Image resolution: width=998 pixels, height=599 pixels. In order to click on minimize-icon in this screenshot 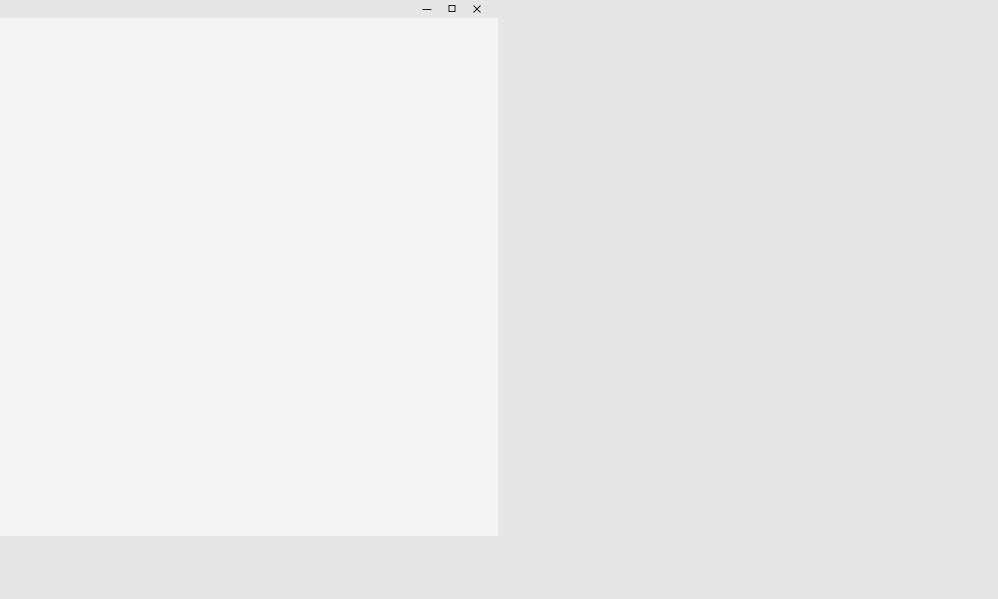, I will do `click(426, 9)`.